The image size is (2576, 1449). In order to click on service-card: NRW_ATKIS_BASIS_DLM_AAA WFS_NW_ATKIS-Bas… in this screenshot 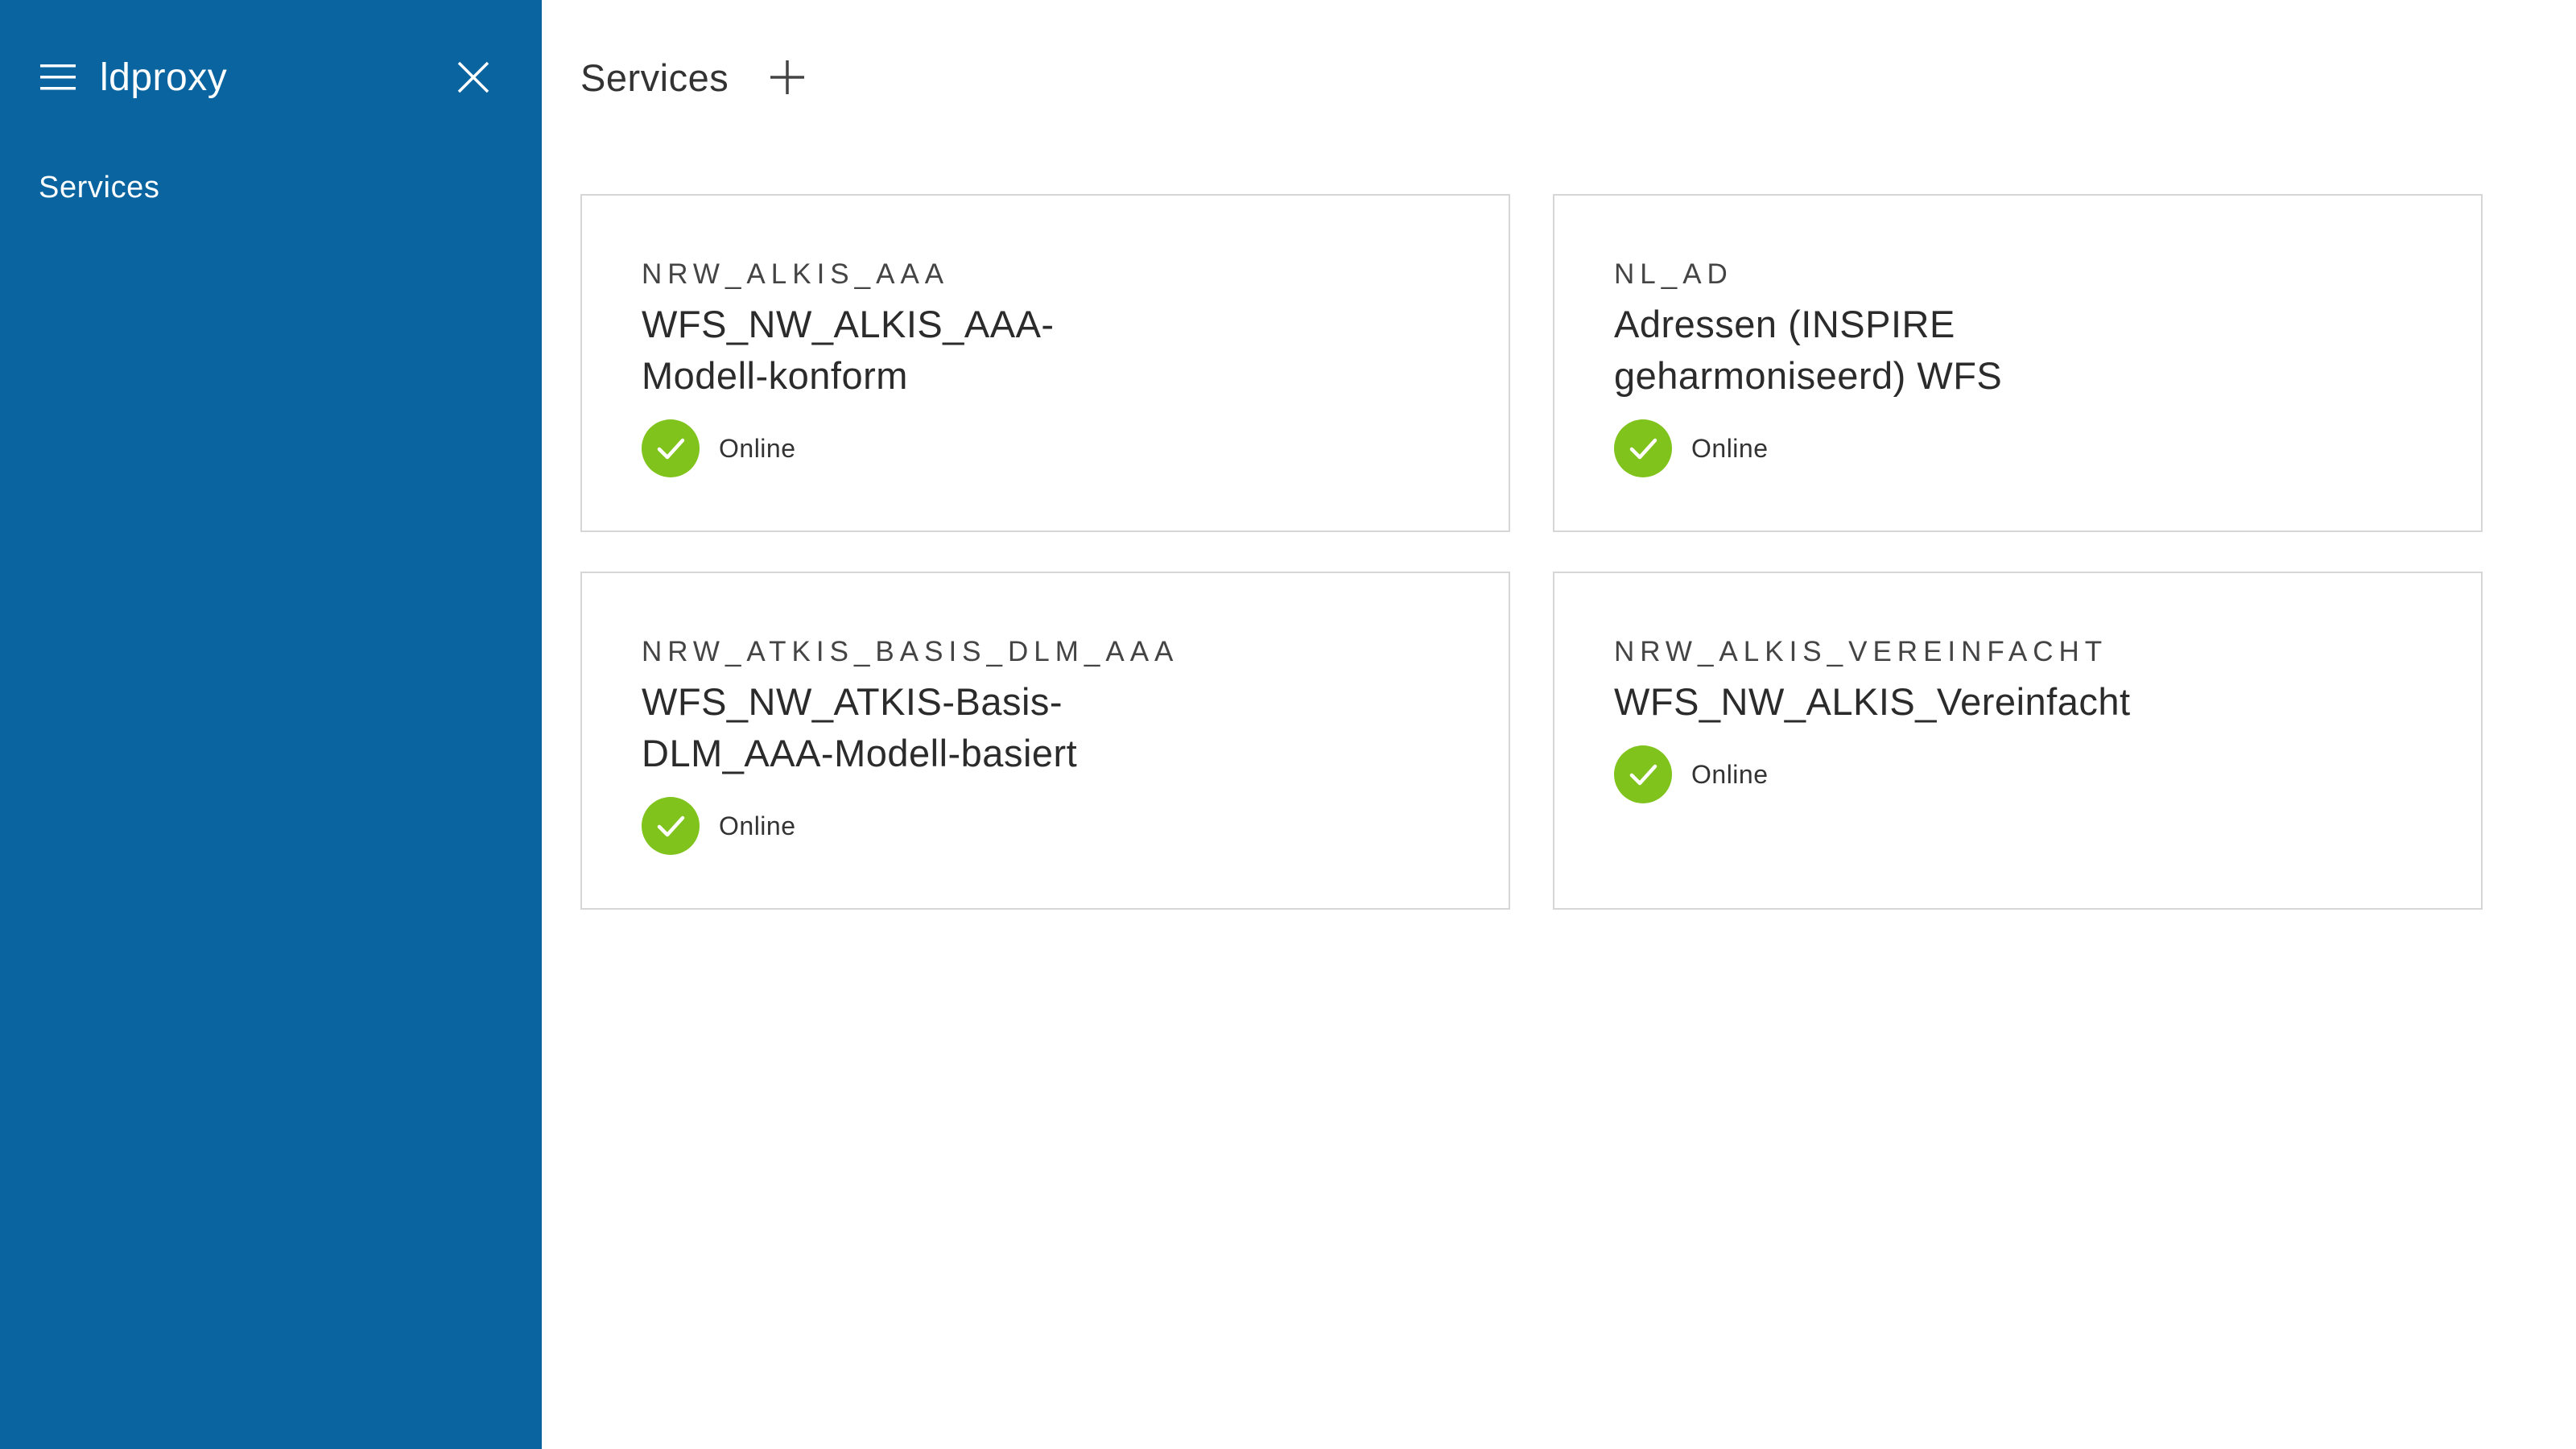, I will do `click(1045, 741)`.